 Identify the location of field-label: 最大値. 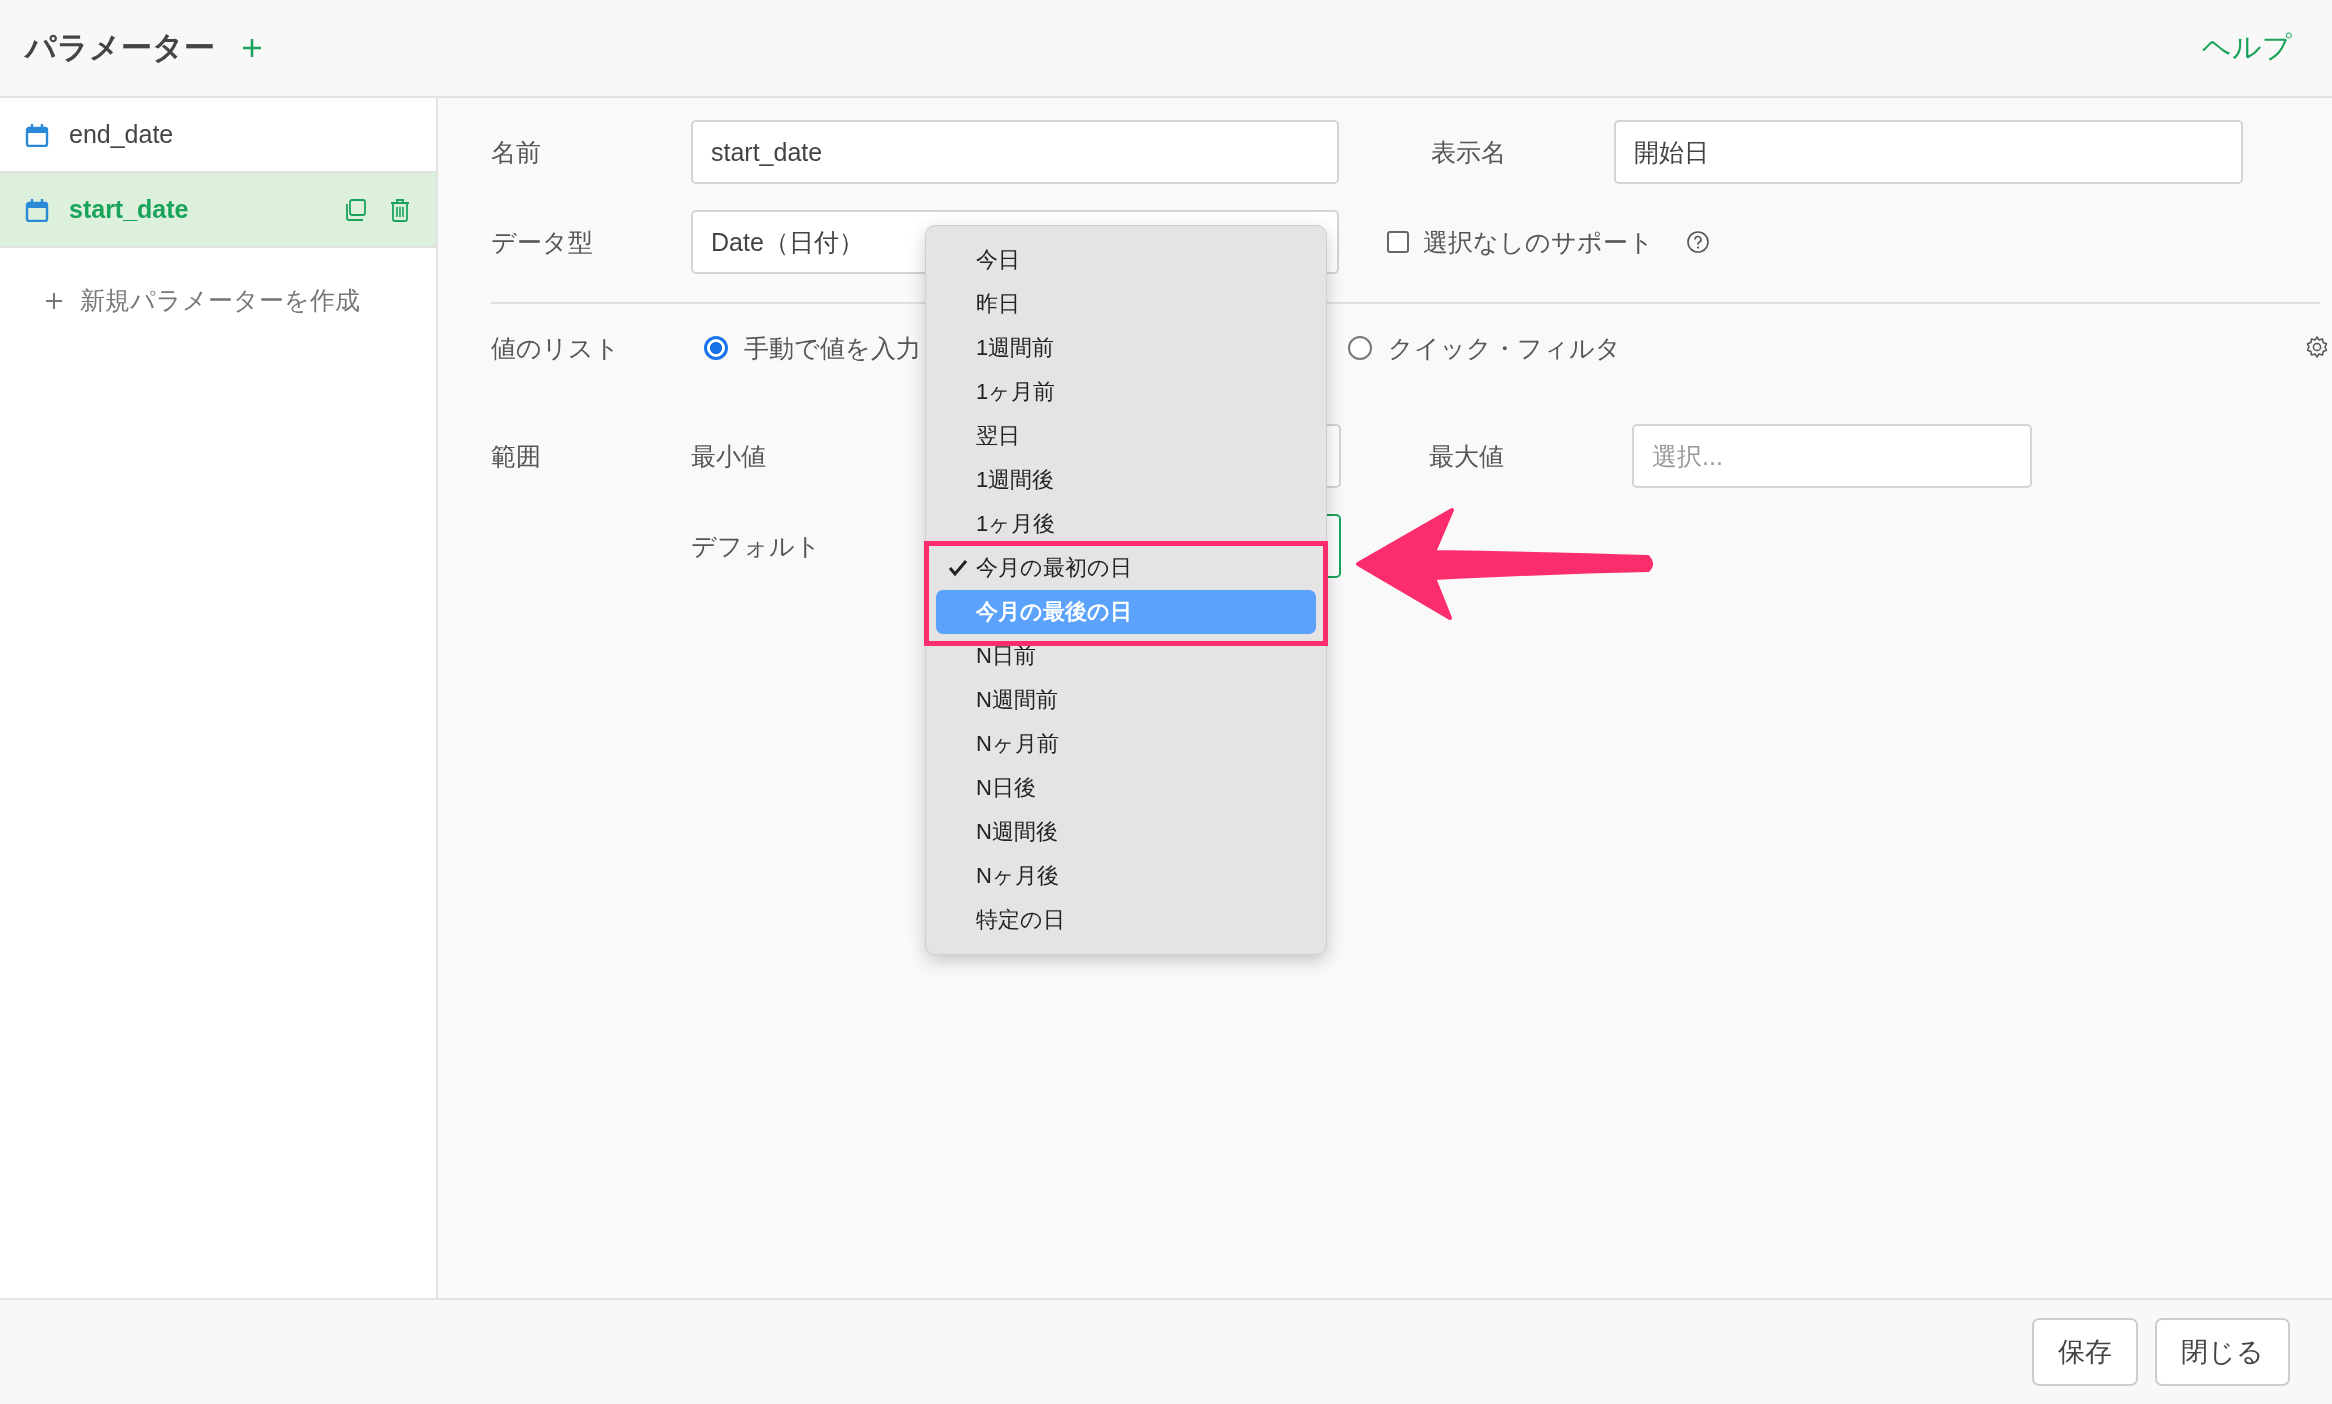
(1467, 456).